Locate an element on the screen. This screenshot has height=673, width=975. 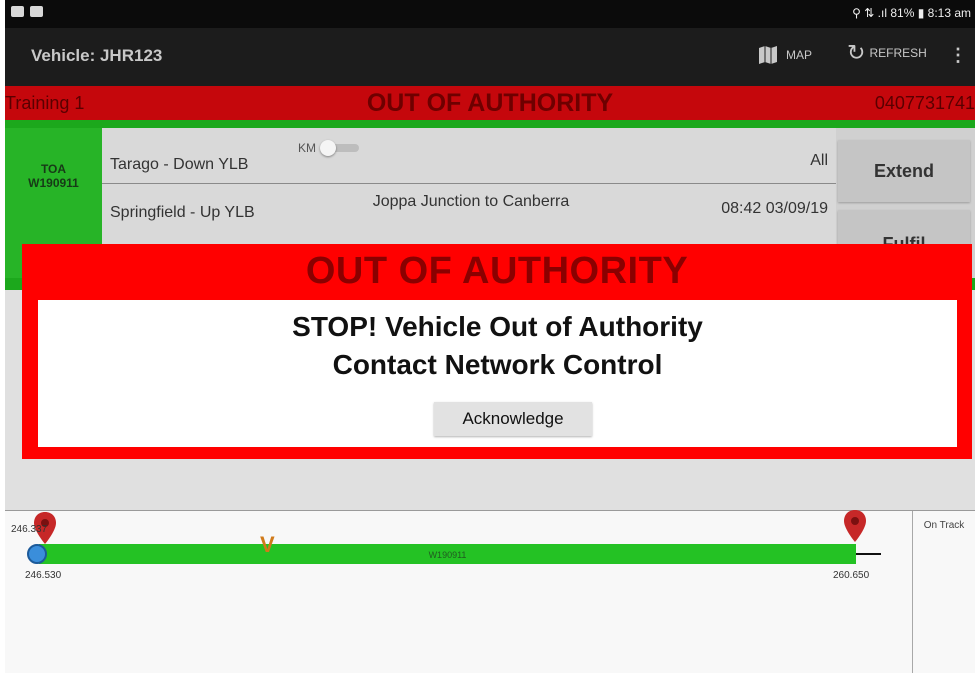
refresh-label: REFRESH is located at coordinates (898, 53).